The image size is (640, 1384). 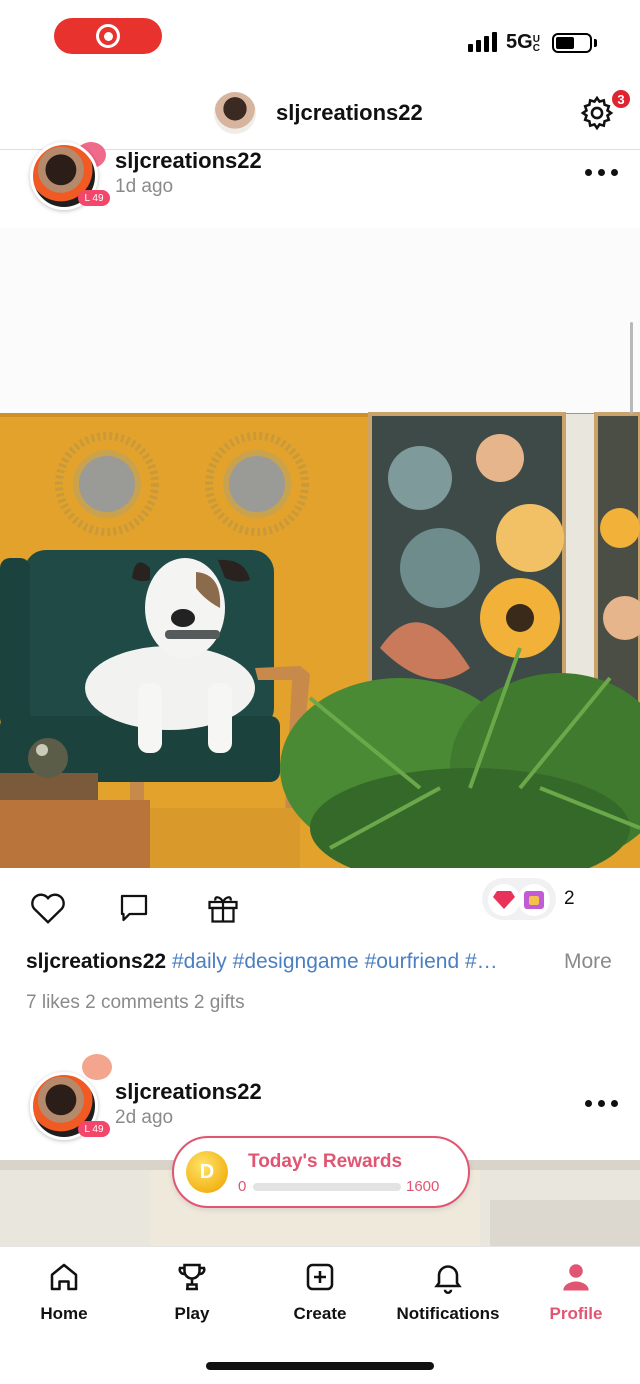 I want to click on cellular-signal-icon, so click(x=482, y=42).